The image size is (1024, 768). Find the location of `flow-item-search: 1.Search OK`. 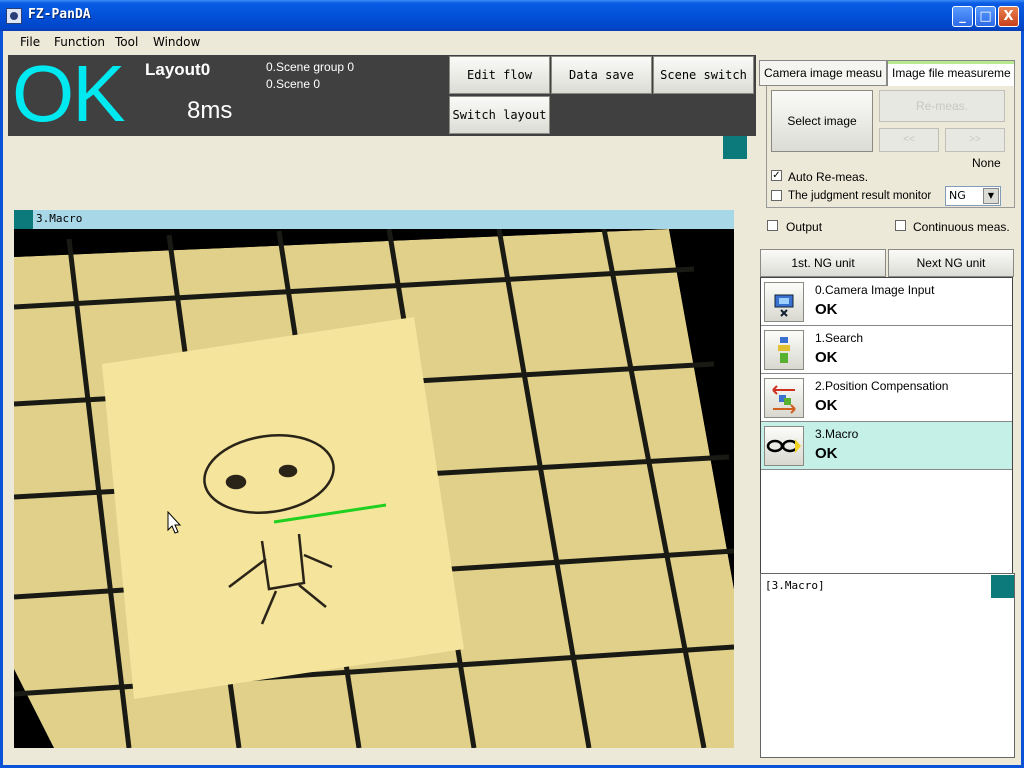

flow-item-search: 1.Search OK is located at coordinates (886, 350).